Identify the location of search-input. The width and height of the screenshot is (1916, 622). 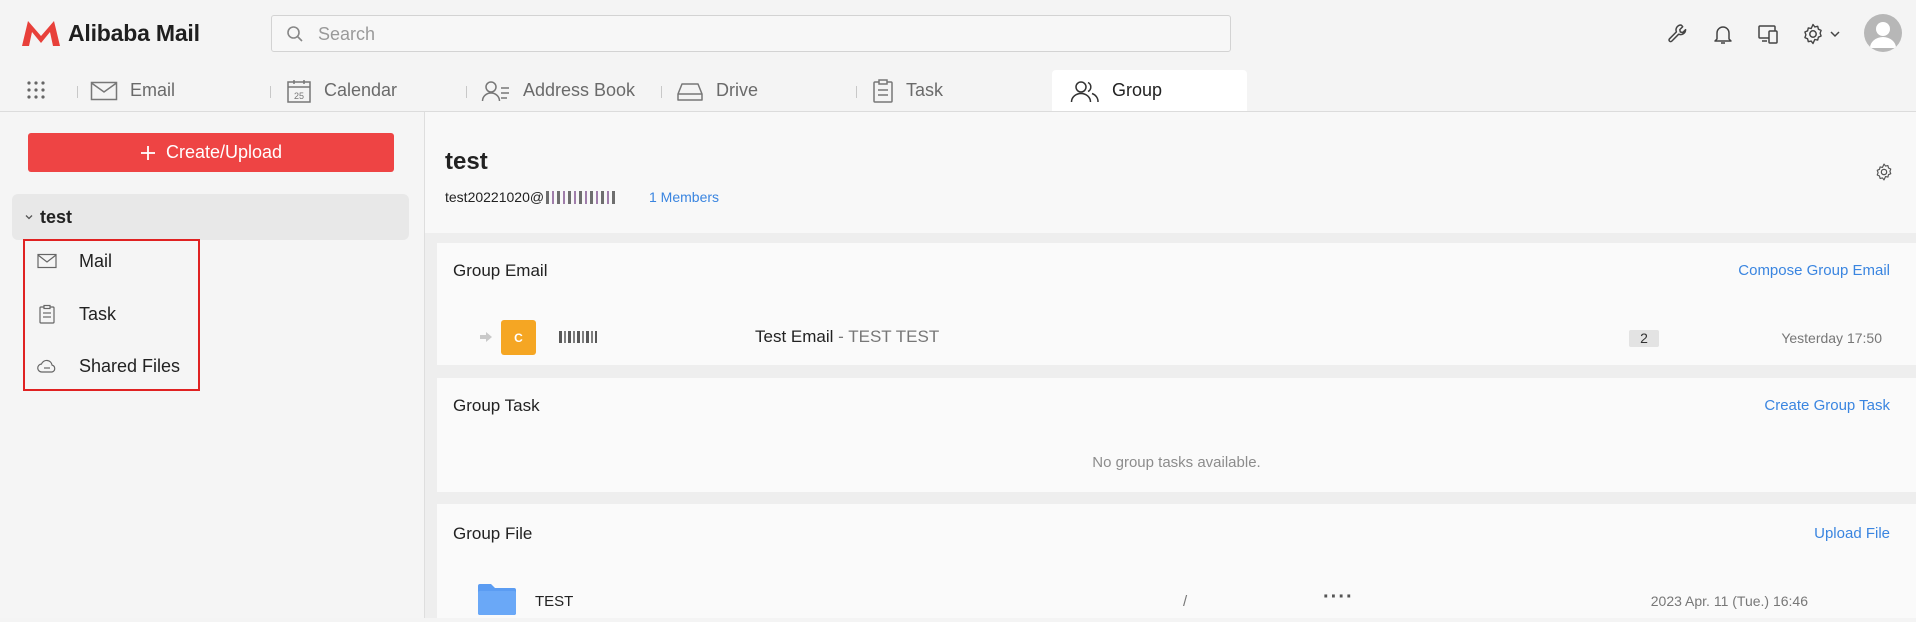
(758, 34).